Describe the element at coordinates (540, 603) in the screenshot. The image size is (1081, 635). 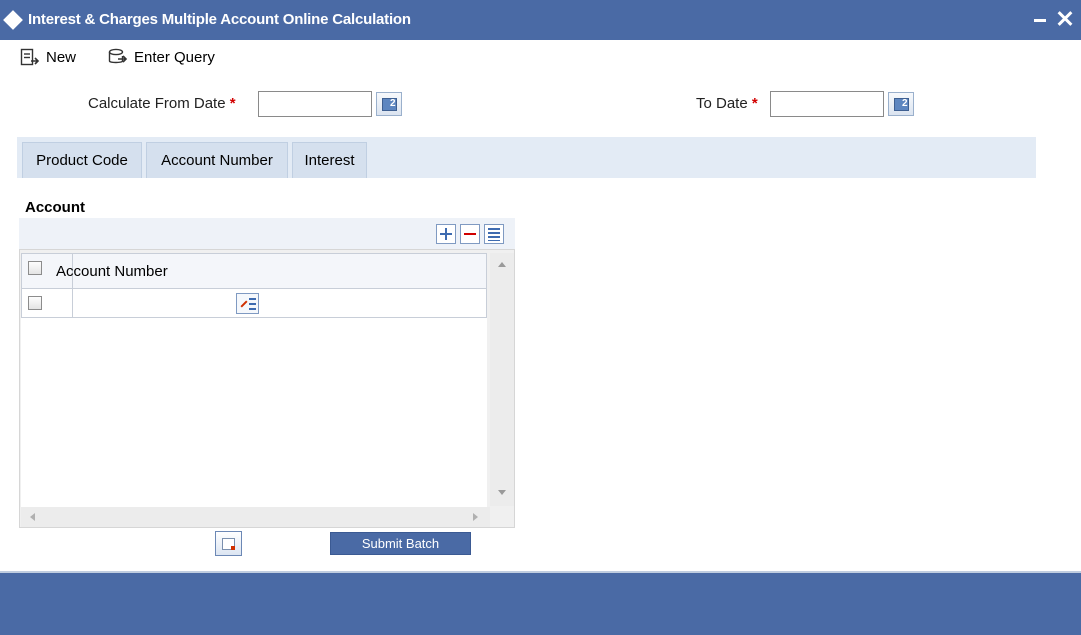
I see `footer-bar` at that location.